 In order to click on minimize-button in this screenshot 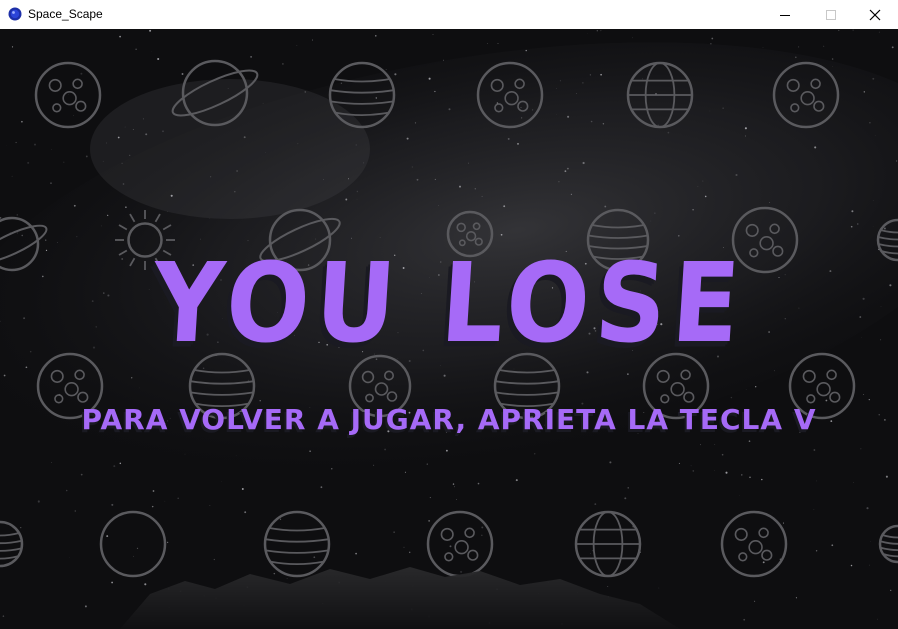, I will do `click(785, 14)`.